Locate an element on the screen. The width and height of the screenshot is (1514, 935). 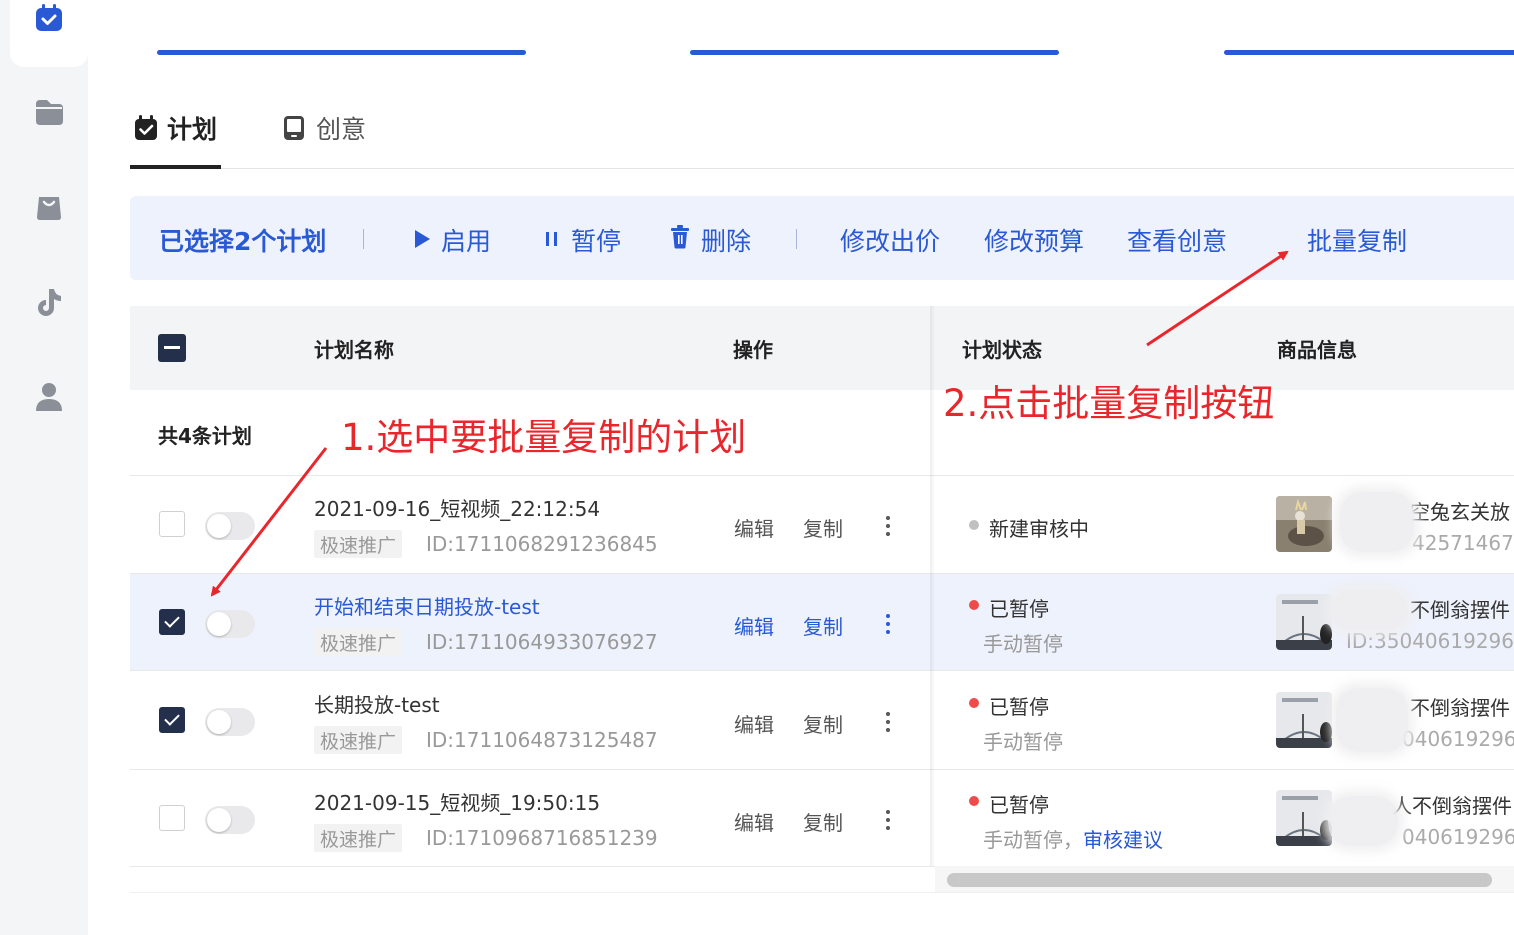
arrow-to-checkboxes is located at coordinates (269, 522).